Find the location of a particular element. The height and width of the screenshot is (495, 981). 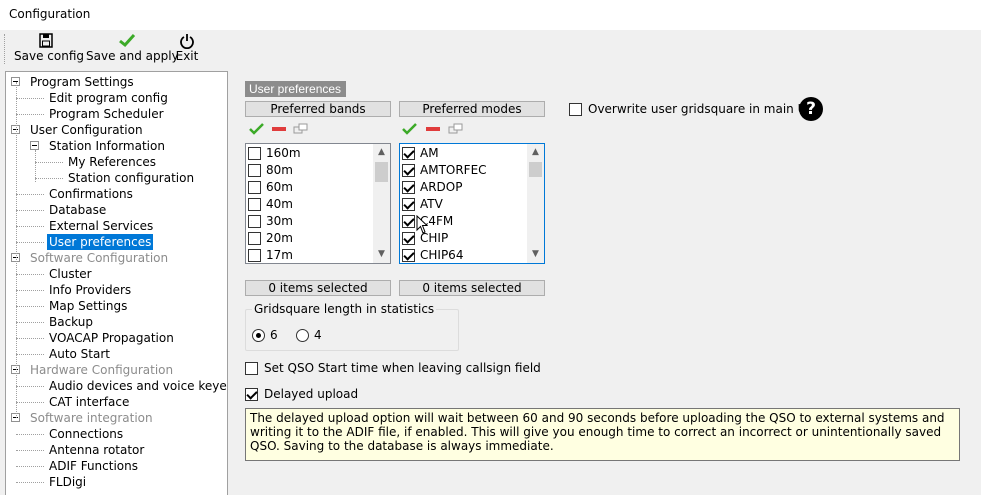

overwrite-gridsquare-checkbox is located at coordinates (575, 109).